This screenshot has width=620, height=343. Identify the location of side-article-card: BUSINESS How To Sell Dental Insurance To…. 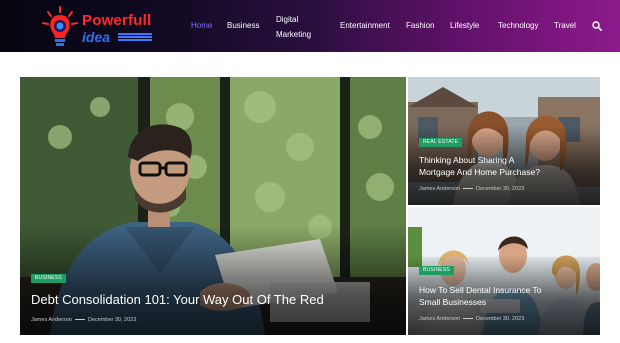
(504, 271).